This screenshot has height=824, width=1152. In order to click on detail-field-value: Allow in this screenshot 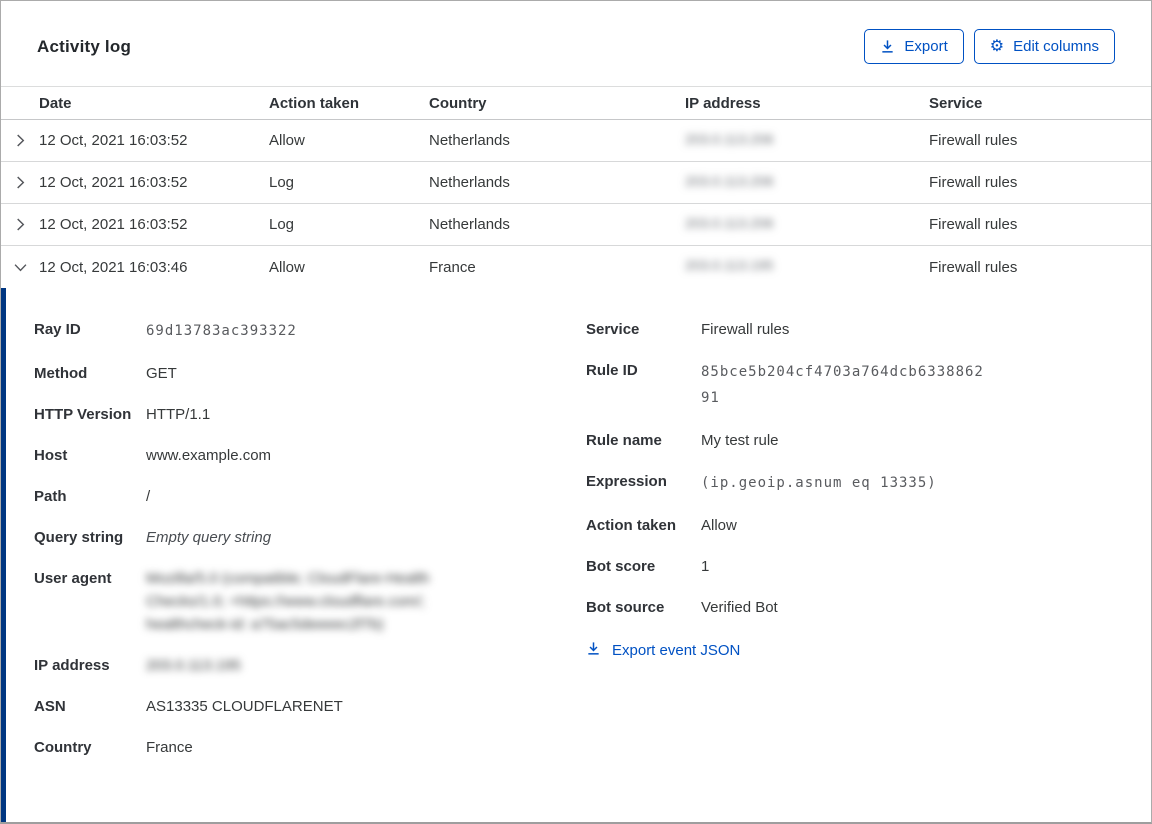, I will do `click(719, 525)`.